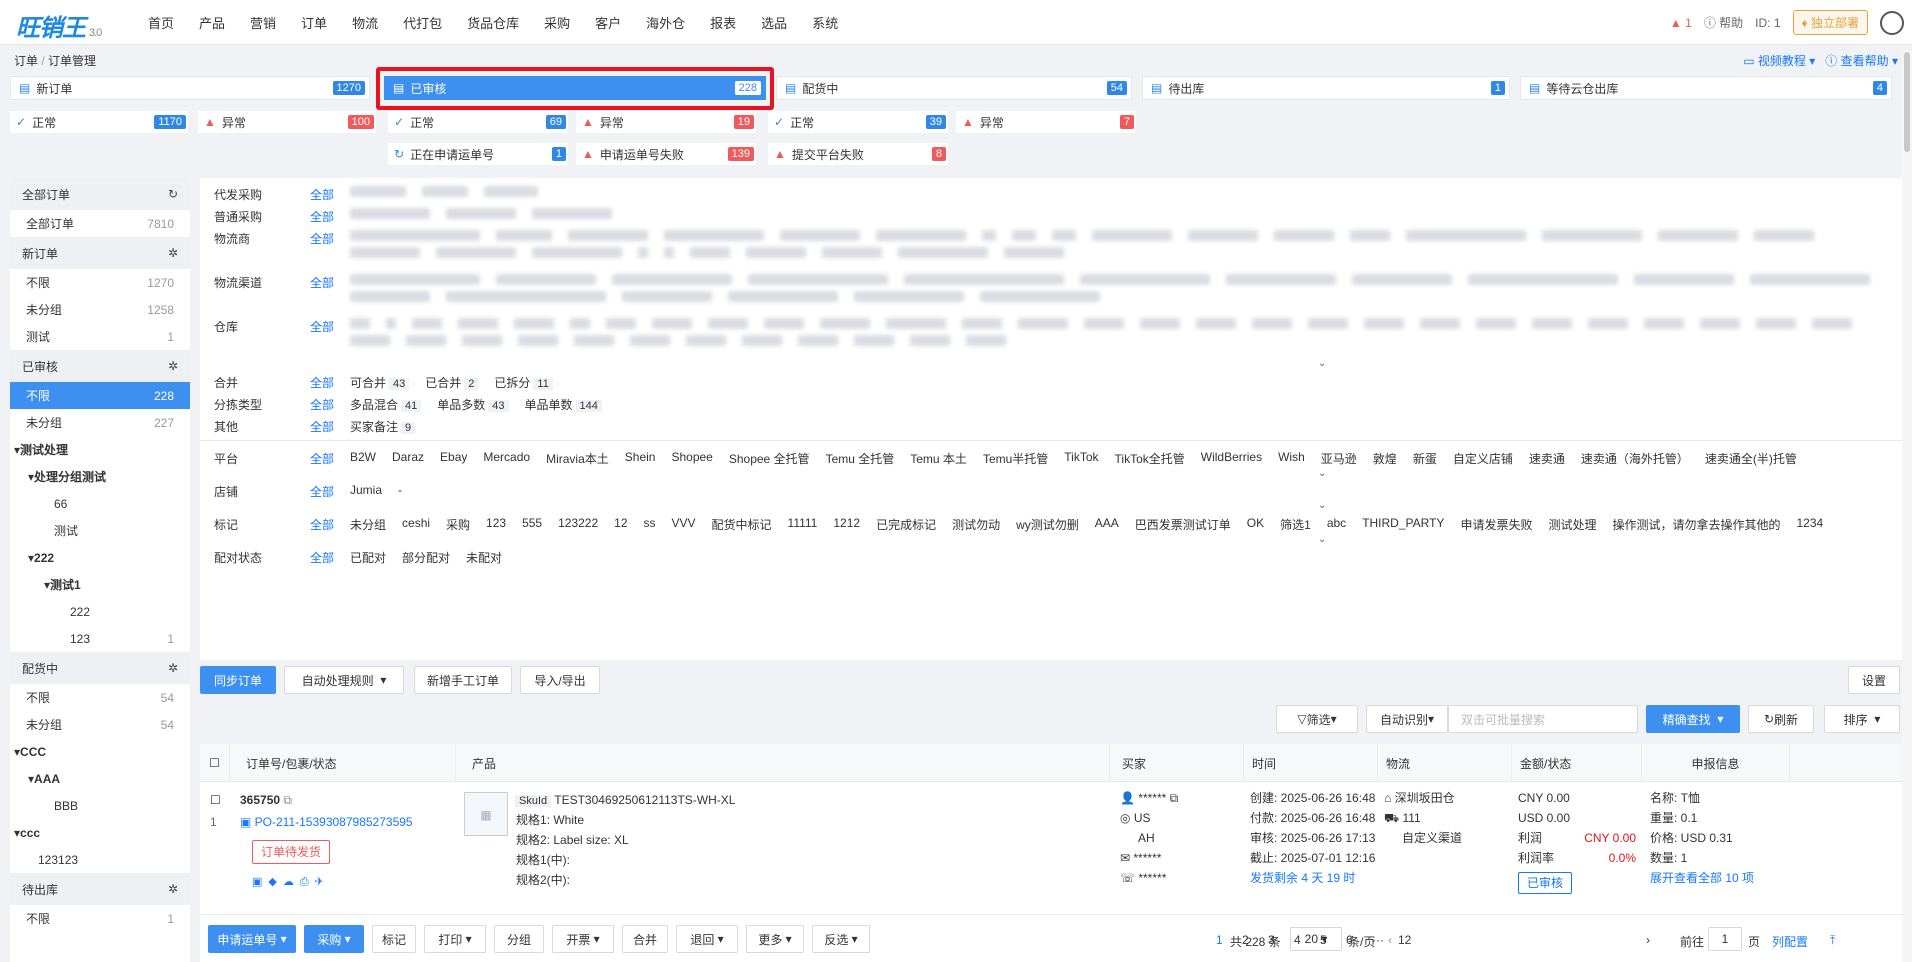  I want to click on filter-option: 已完成标记, so click(906, 524).